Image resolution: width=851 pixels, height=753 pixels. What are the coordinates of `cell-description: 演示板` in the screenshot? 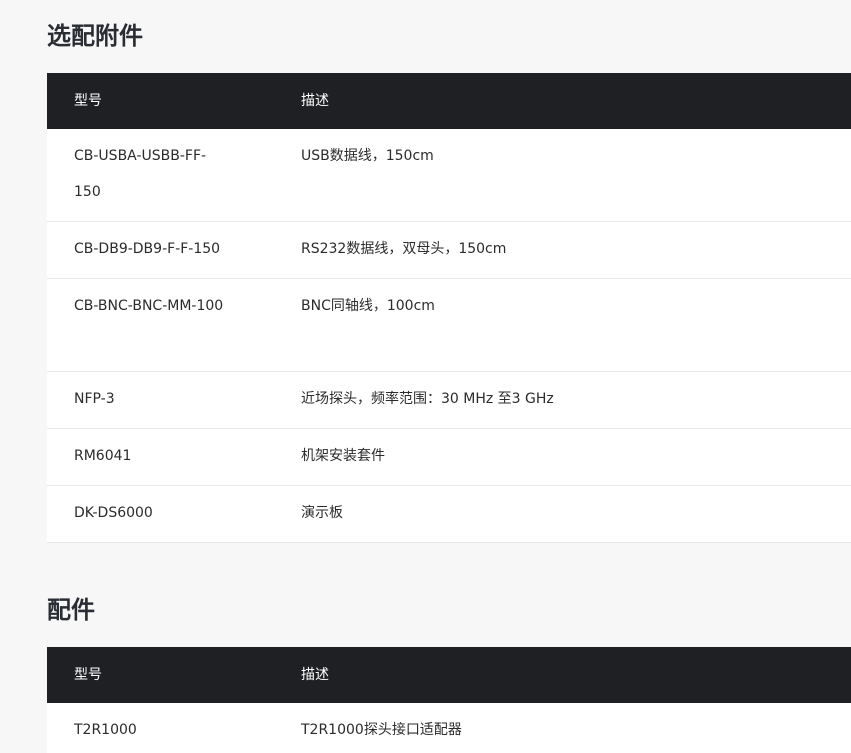 It's located at (322, 513).